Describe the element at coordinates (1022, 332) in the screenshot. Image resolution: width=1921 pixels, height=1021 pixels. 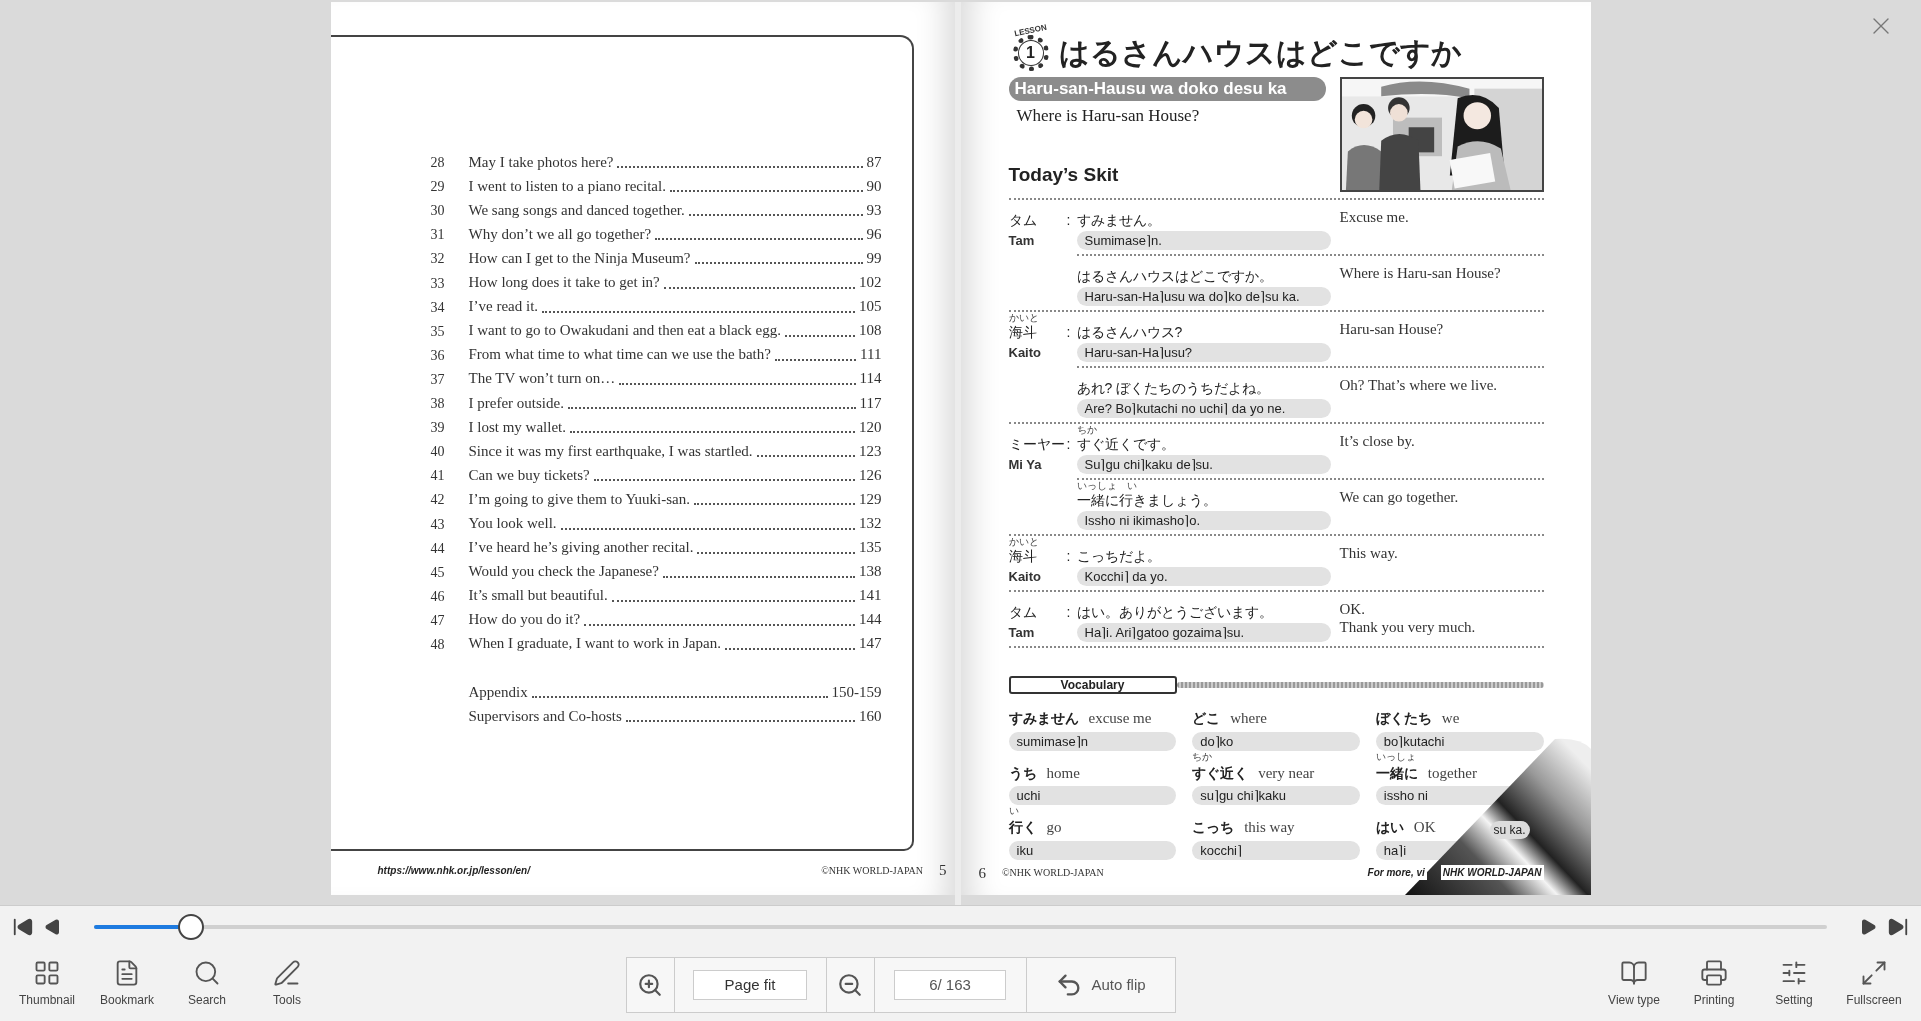
I see `speaker-name: 海斗` at that location.